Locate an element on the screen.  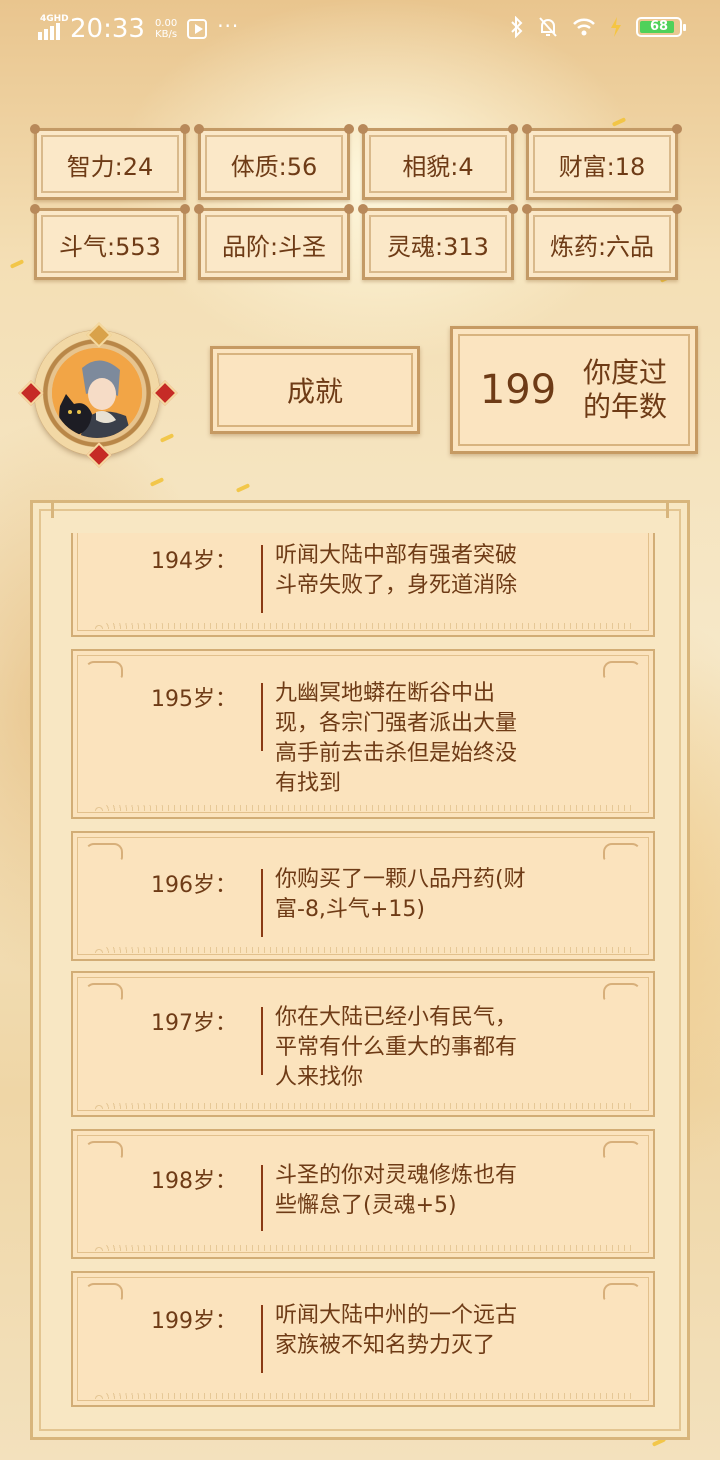
clock: 20:33 is located at coordinates (107, 29).